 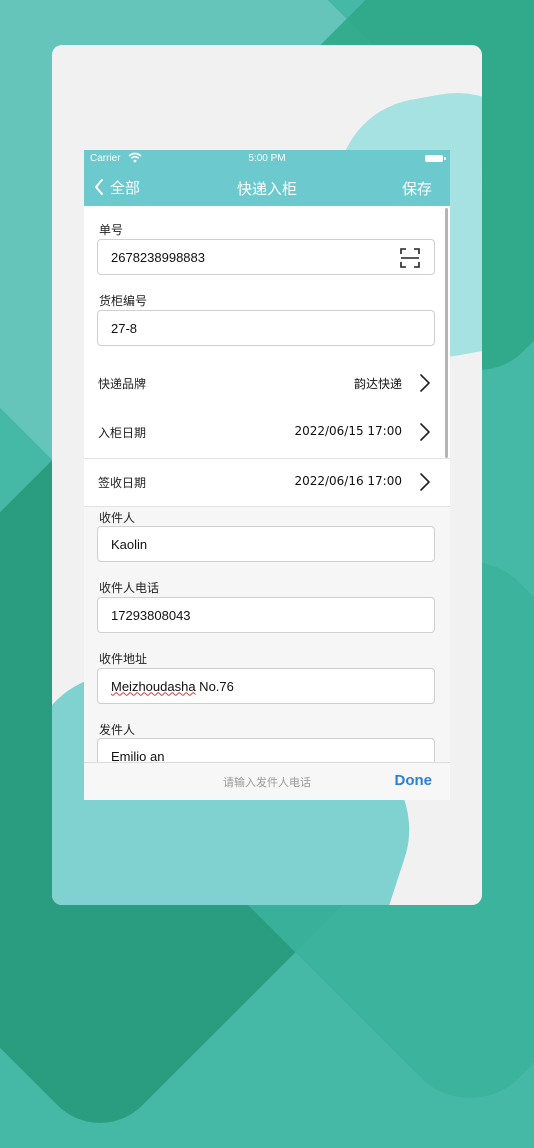 I want to click on tracking-number-field: 2678238998883, so click(x=266, y=257).